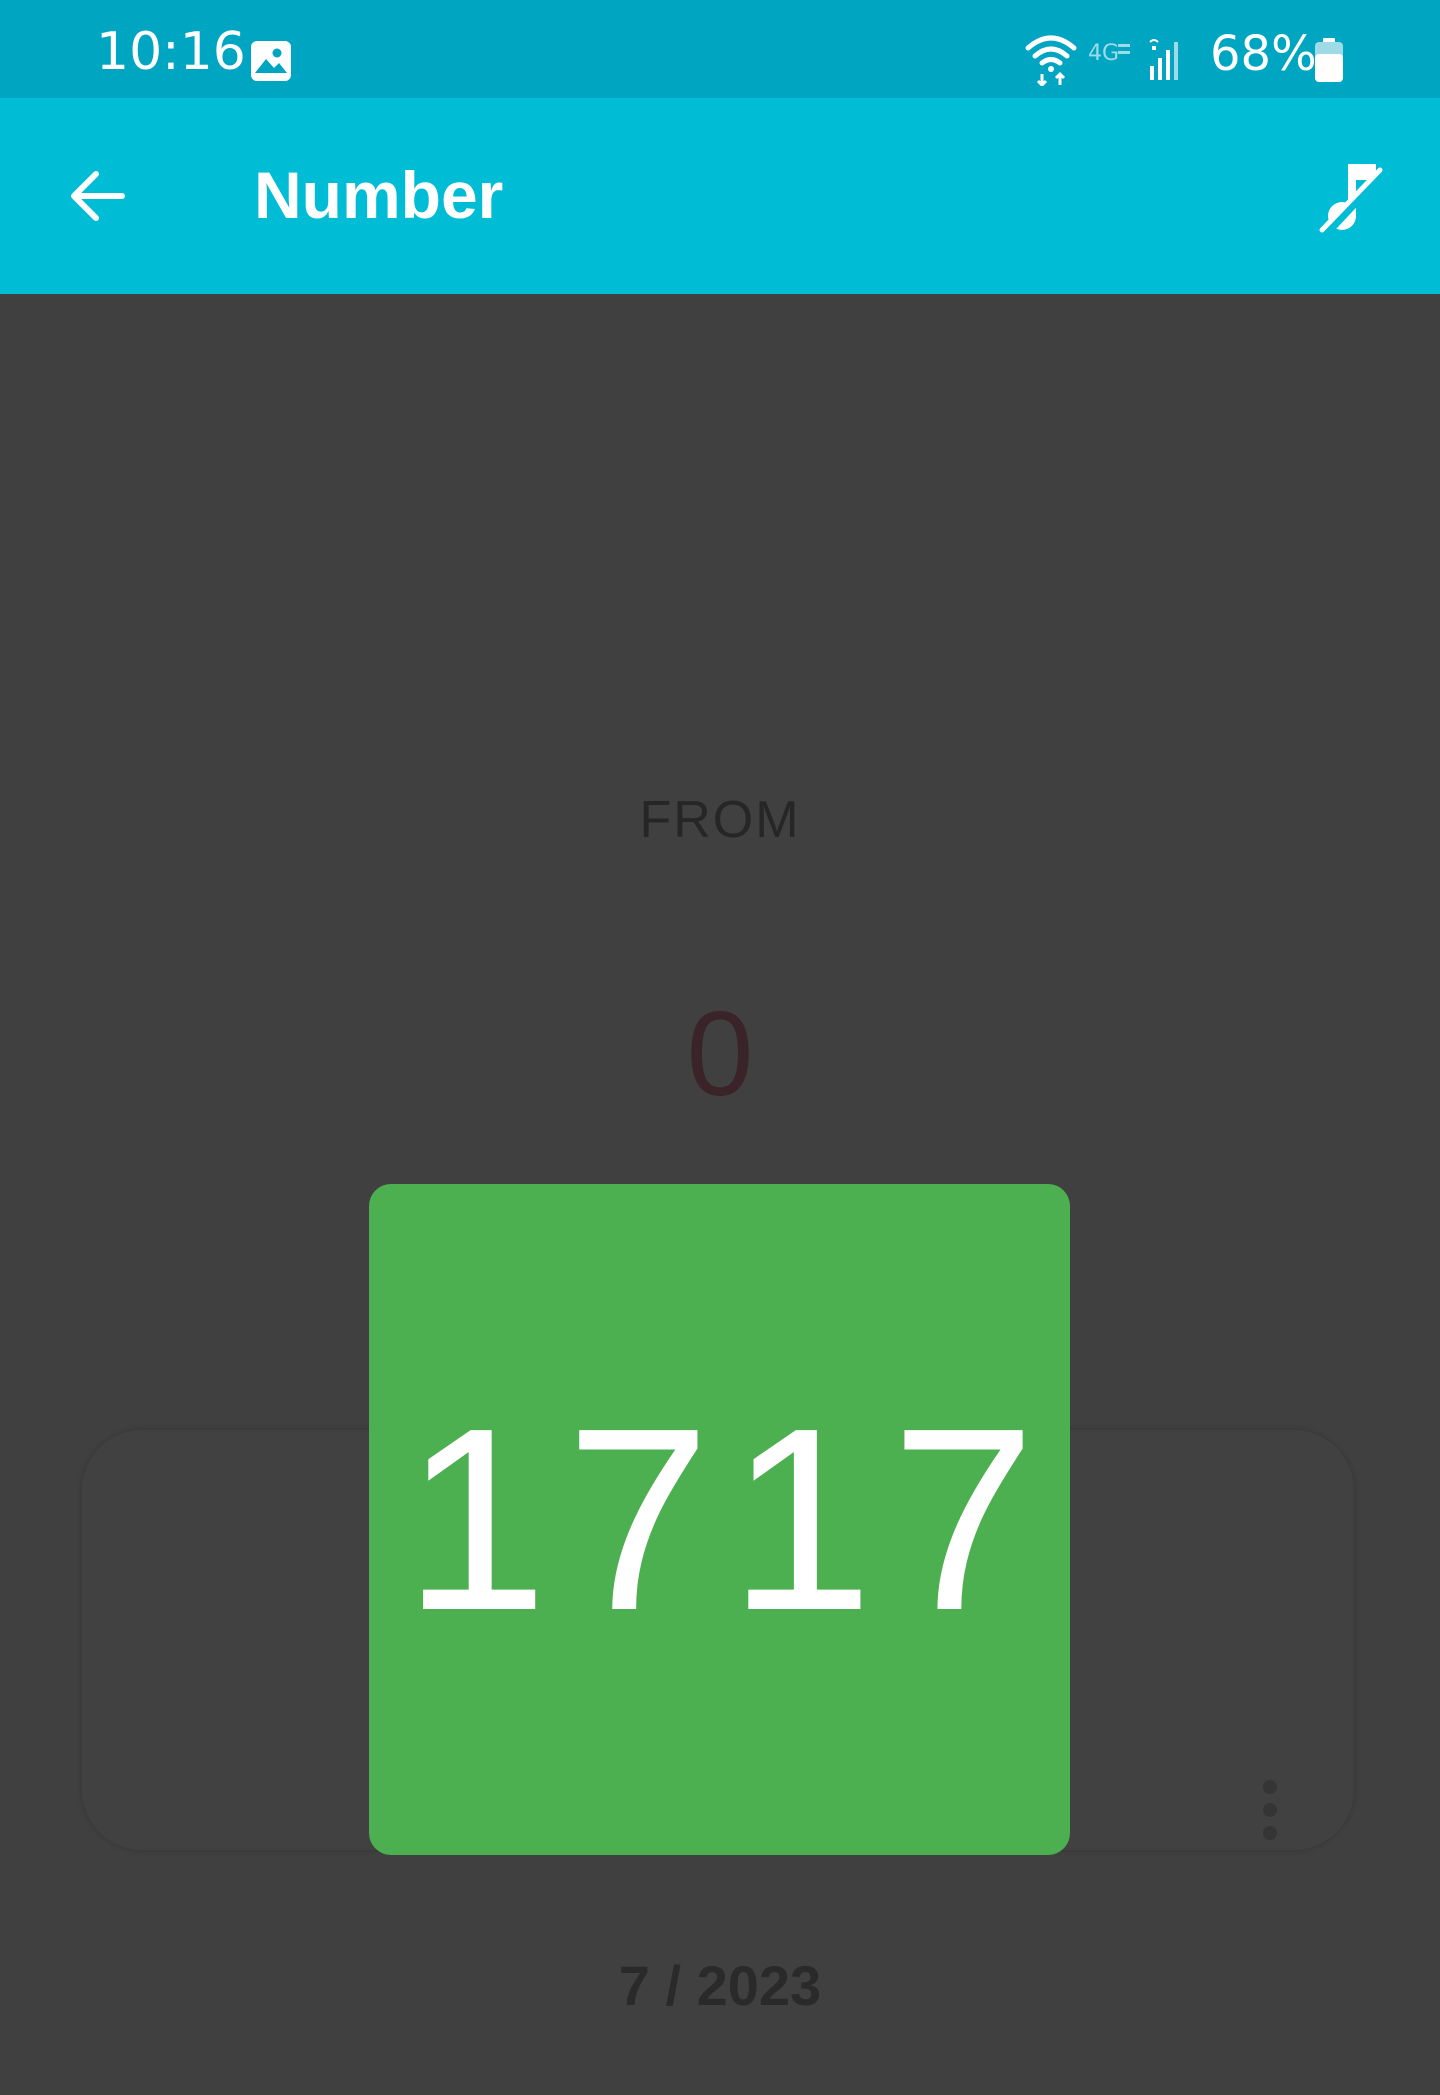  What do you see at coordinates (1133, 59) in the screenshot?
I see `signal-icon: 4G` at bounding box center [1133, 59].